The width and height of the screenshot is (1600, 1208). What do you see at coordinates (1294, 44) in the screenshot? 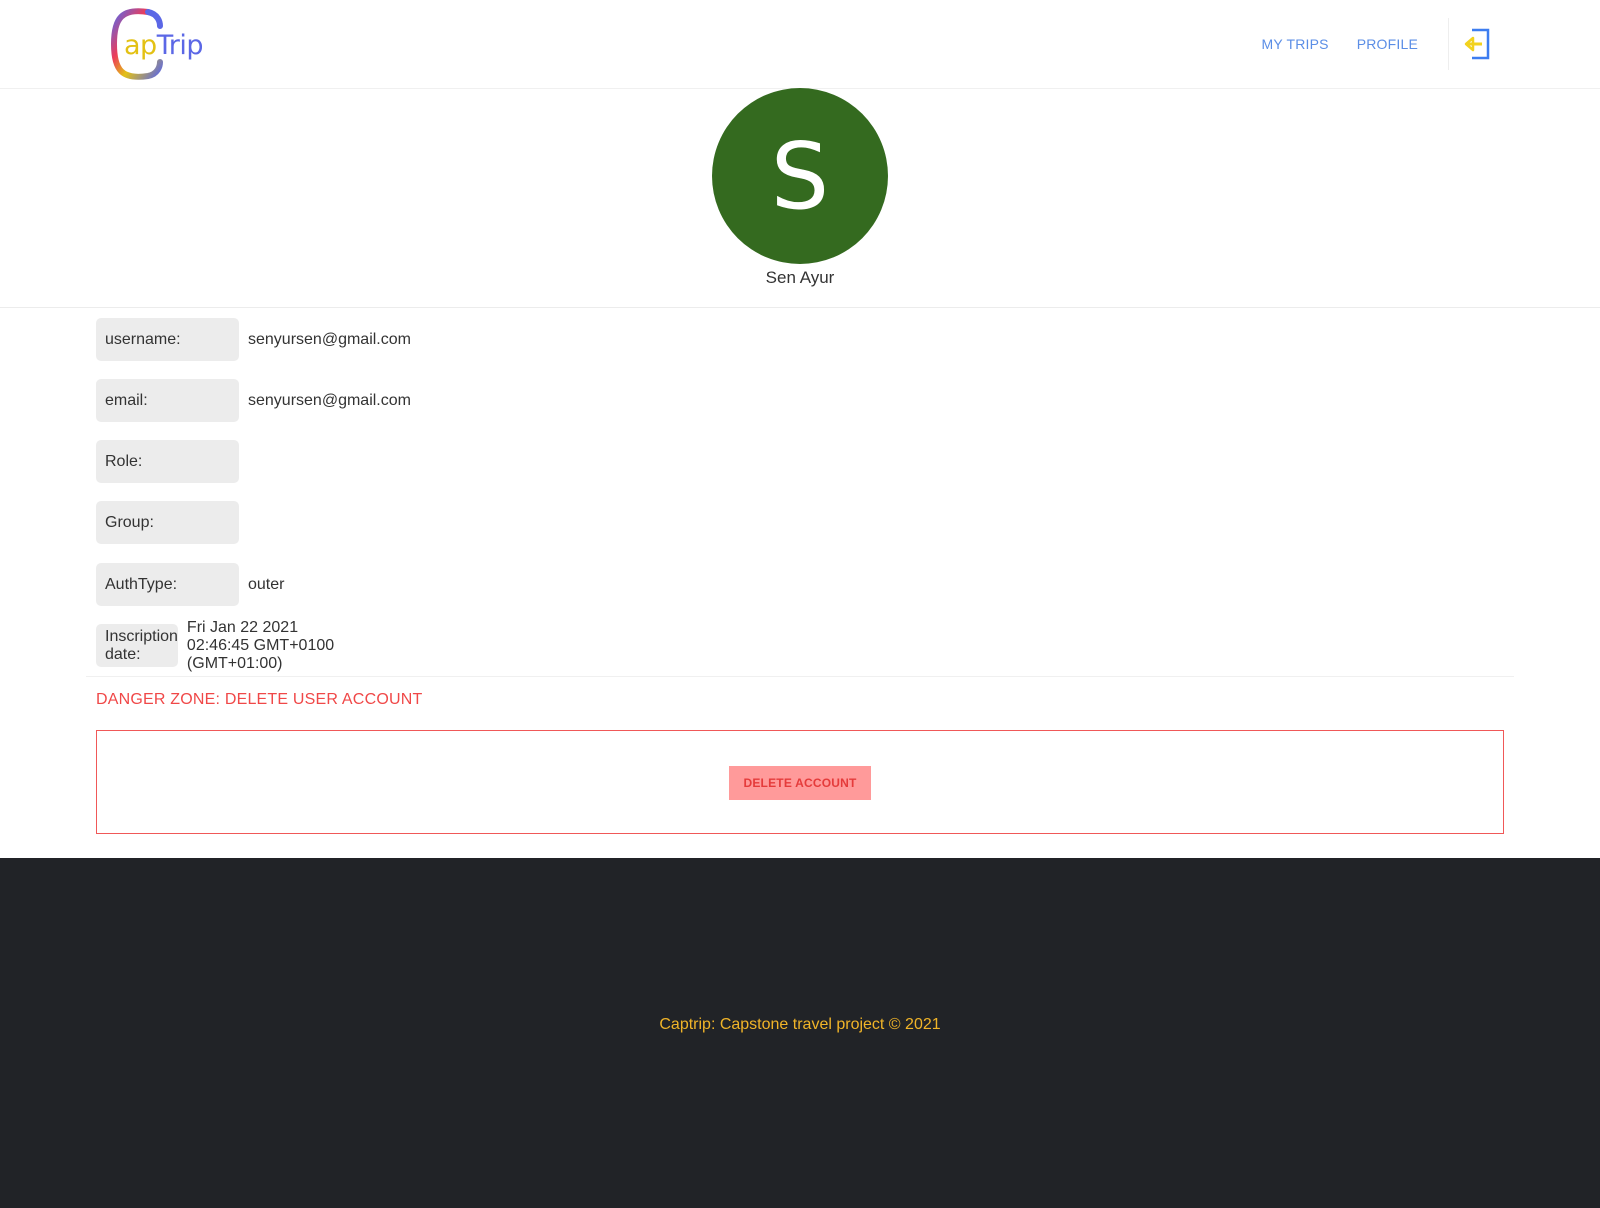
I see `nav-my-trips: MY TRIPS` at bounding box center [1294, 44].